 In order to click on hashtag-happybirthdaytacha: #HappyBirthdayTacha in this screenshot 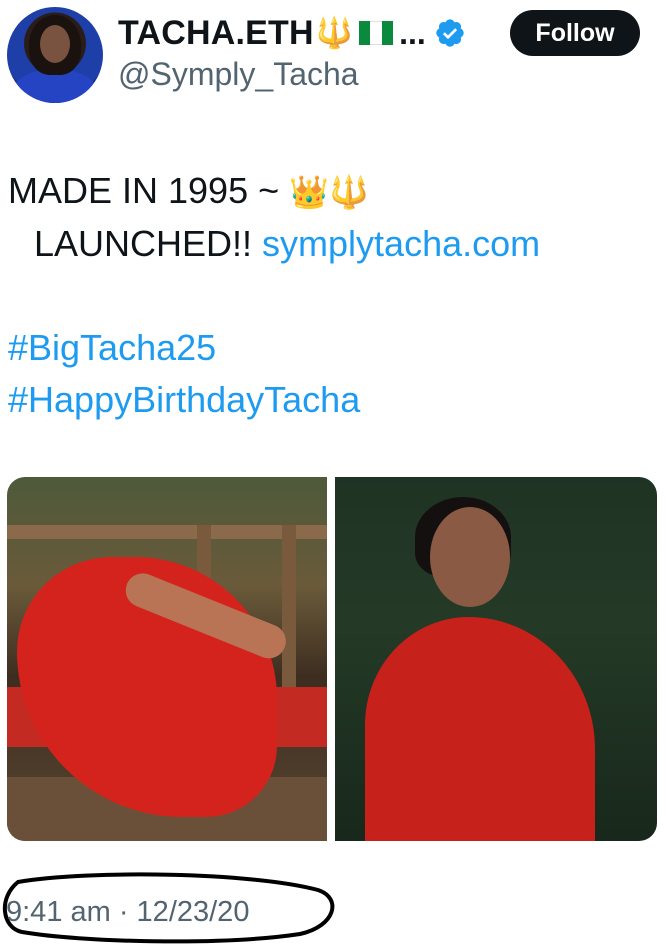, I will do `click(328, 400)`.